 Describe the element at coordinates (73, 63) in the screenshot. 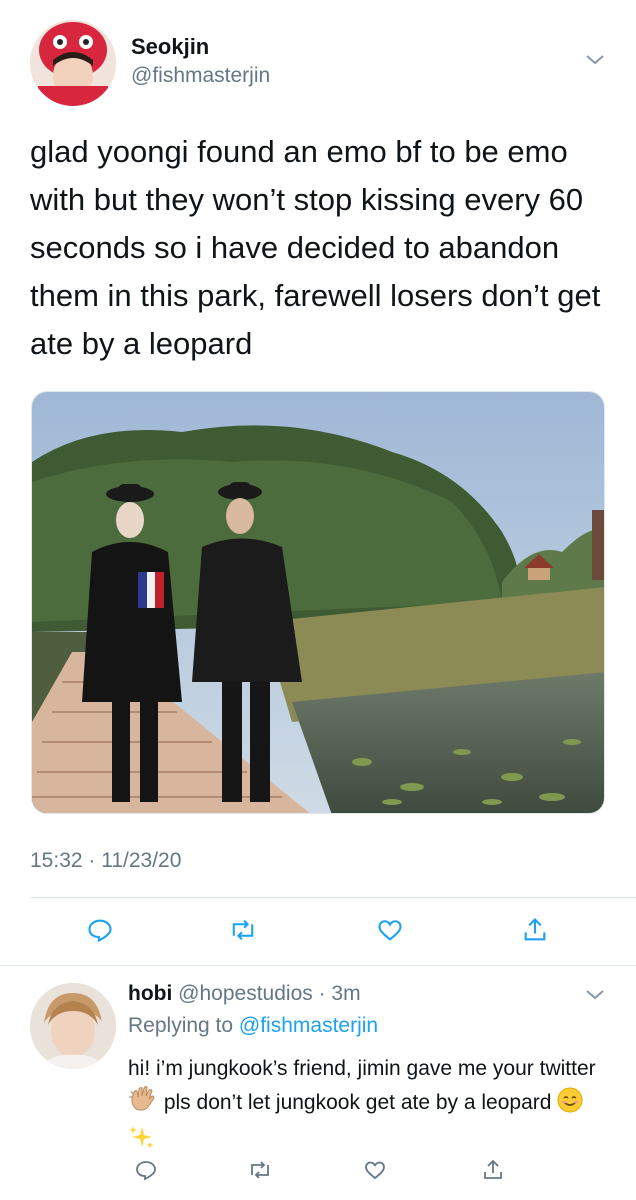

I see `seokjin-avatar` at that location.